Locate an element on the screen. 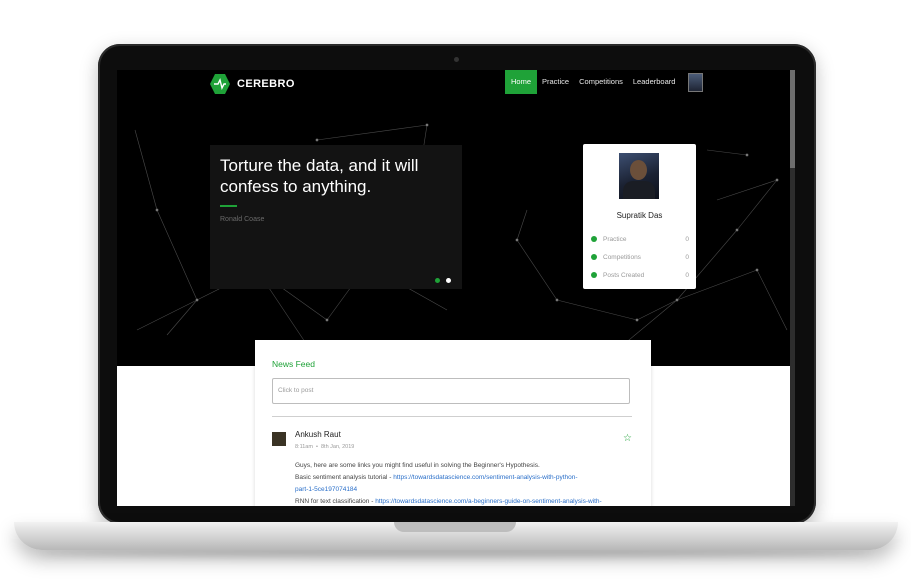 This screenshot has height=579, width=911. cerebro-logo-icon is located at coordinates (220, 84).